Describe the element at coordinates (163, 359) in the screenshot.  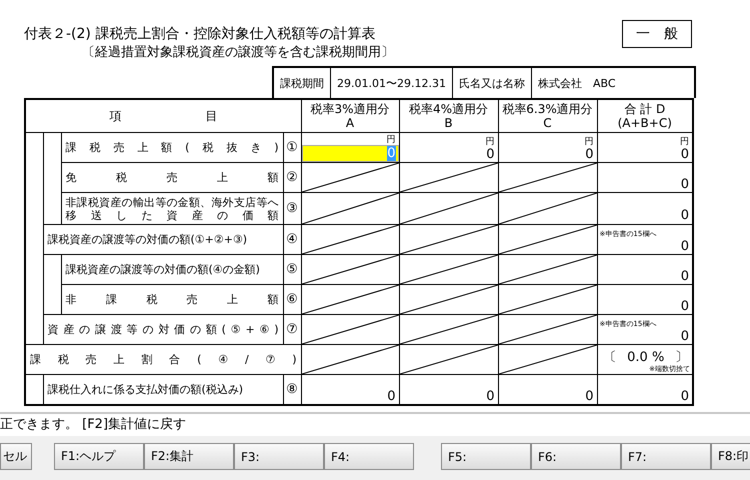
I see `row-label: 課税売上割合(④/⑦)` at that location.